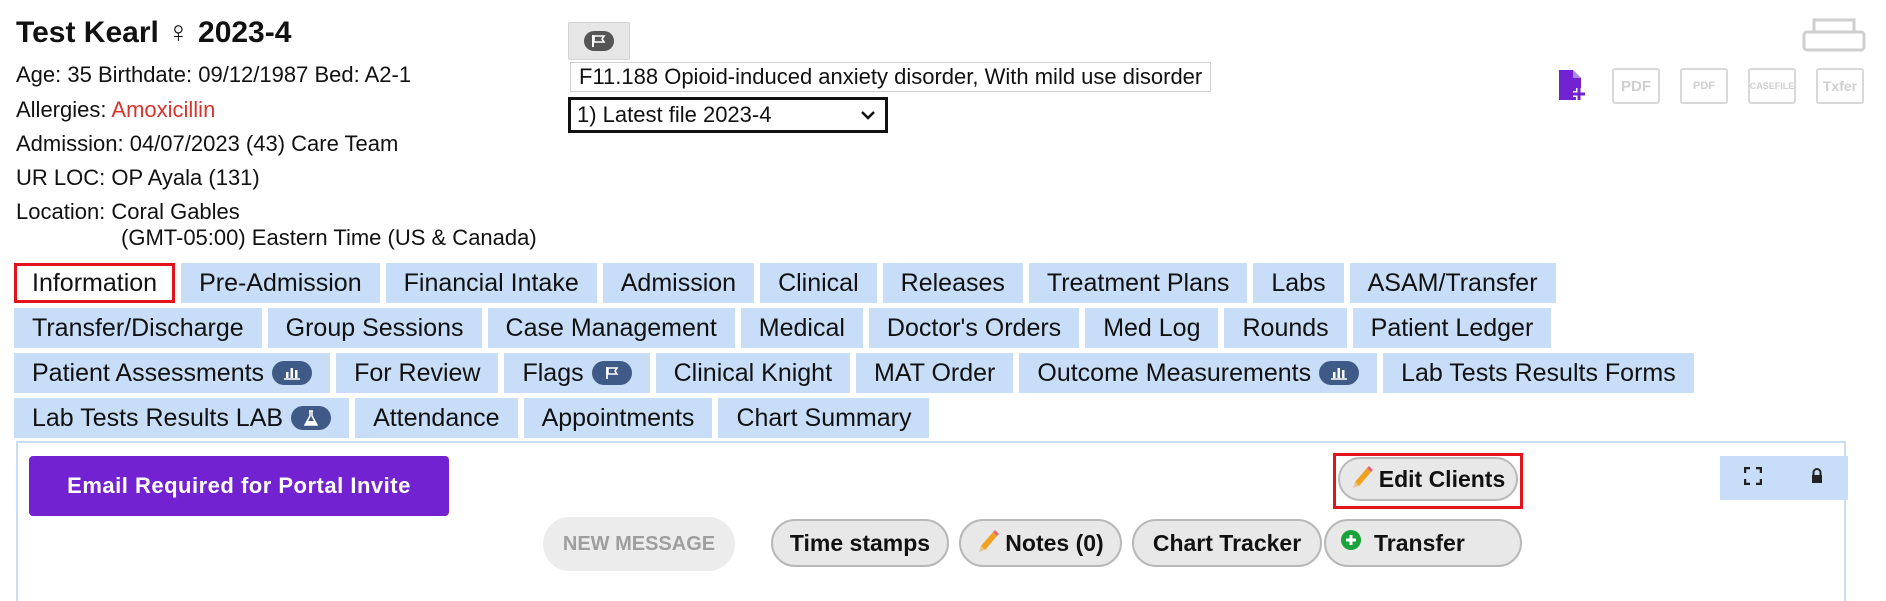 The height and width of the screenshot is (601, 1886). I want to click on allergies-label: Allergies:, so click(64, 109).